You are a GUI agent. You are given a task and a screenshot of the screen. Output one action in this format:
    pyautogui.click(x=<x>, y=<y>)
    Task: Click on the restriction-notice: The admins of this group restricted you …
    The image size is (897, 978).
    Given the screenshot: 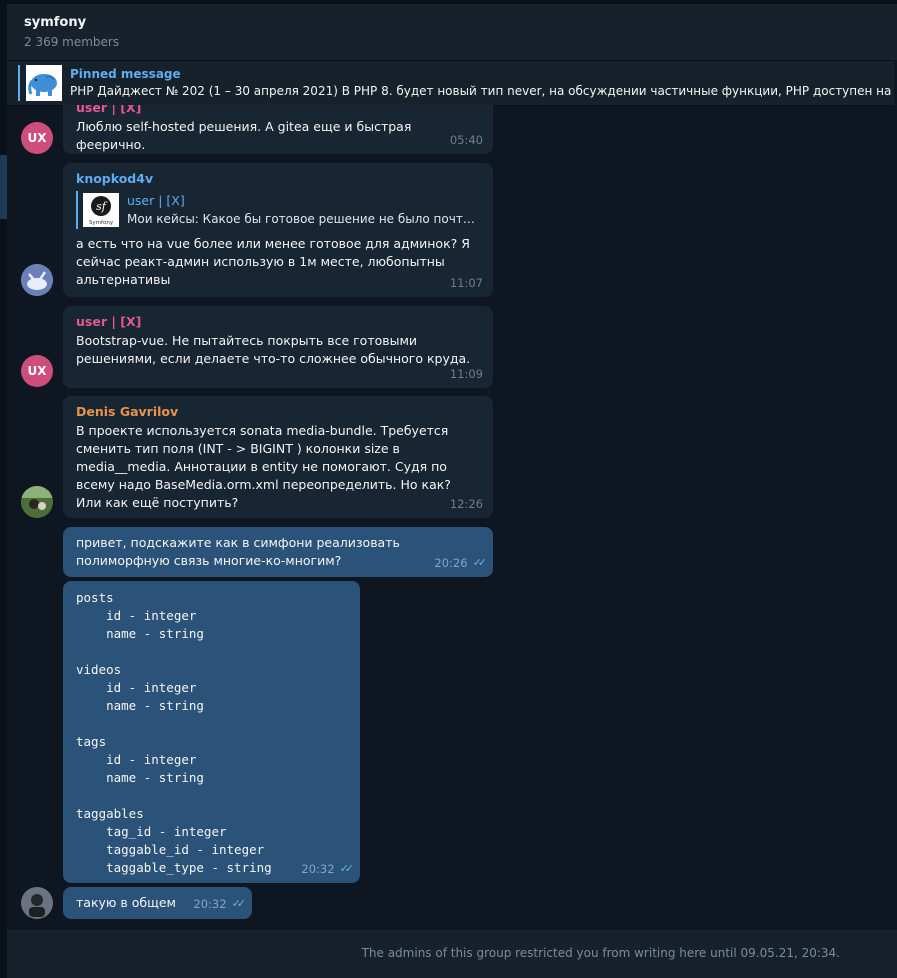 What is the action you would take?
    pyautogui.click(x=600, y=953)
    